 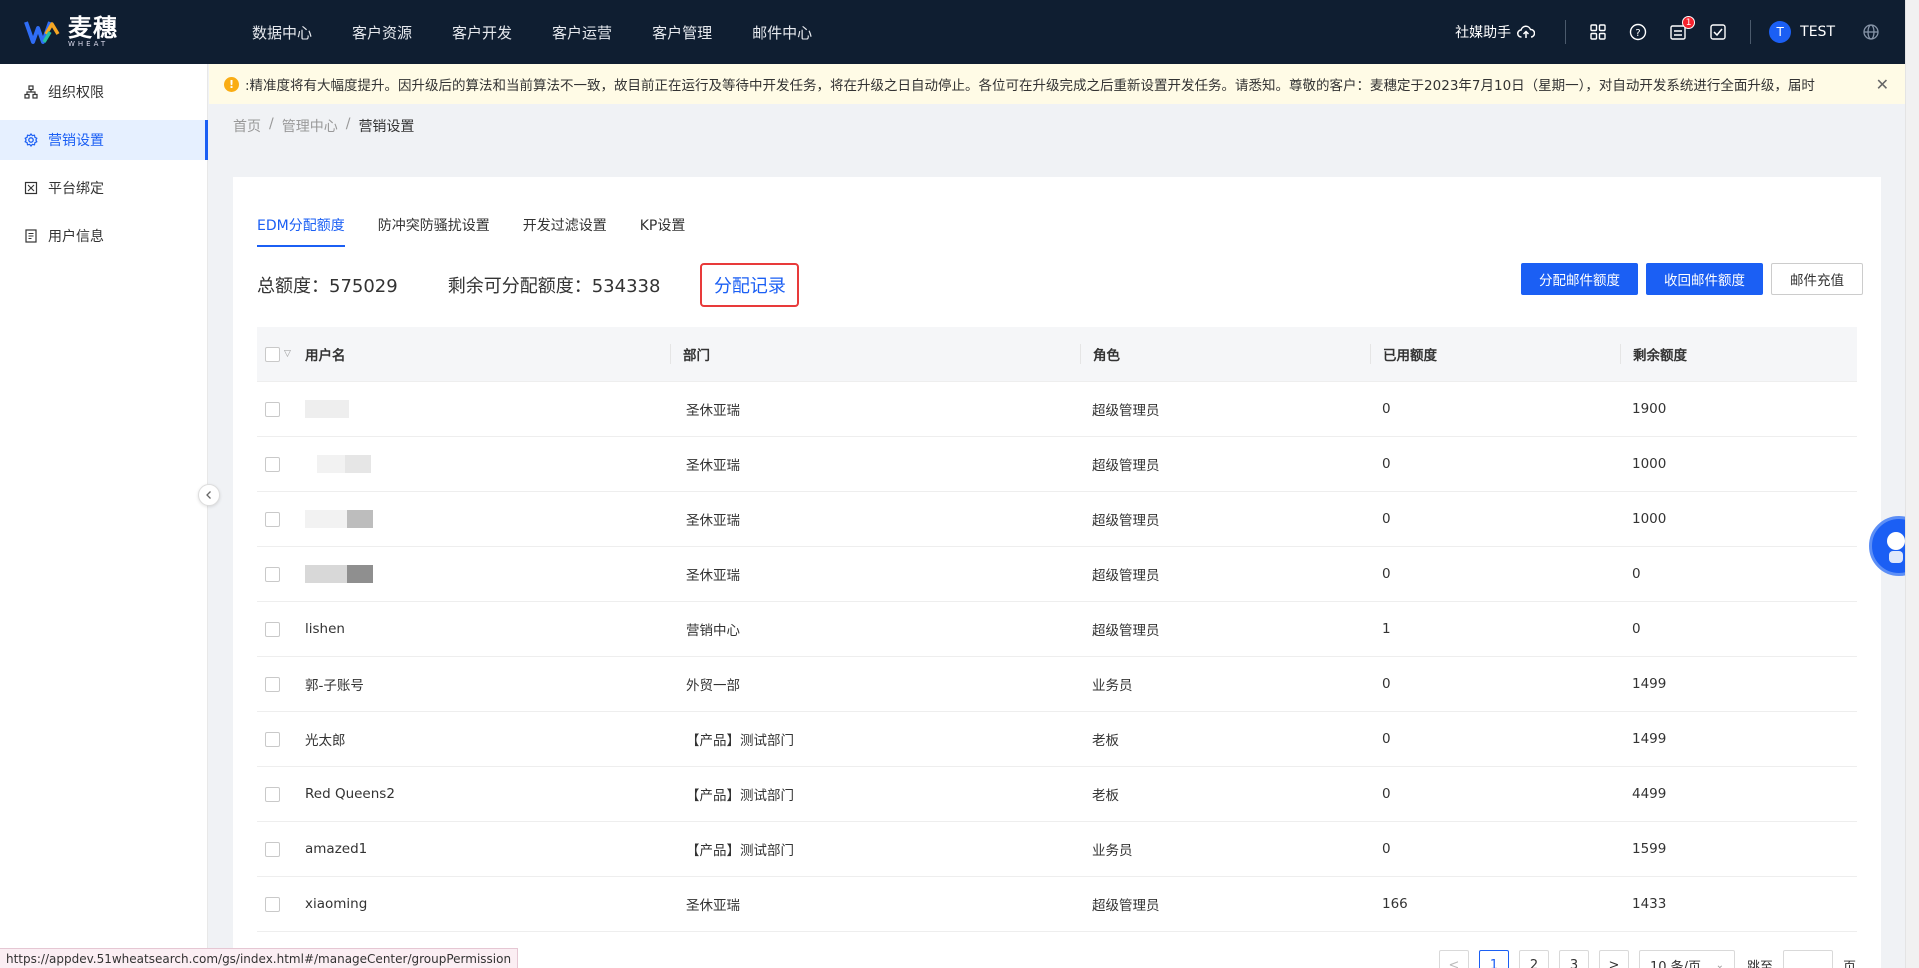 What do you see at coordinates (740, 741) in the screenshot?
I see `cell-department: 【产品】测试部门` at bounding box center [740, 741].